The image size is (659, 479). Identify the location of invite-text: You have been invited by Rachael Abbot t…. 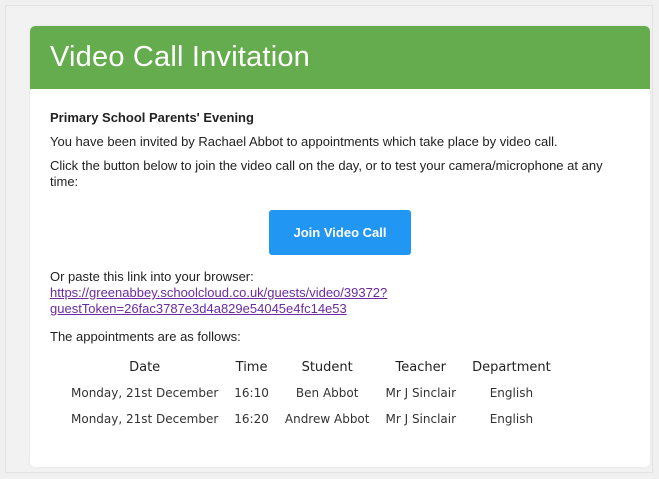
(304, 141).